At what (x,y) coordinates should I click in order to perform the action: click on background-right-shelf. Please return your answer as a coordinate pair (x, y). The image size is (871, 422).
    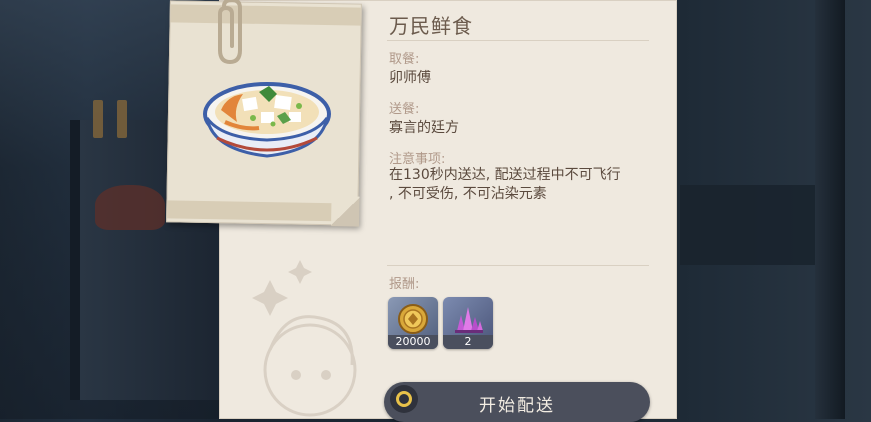
    Looking at the image, I should click on (750, 225).